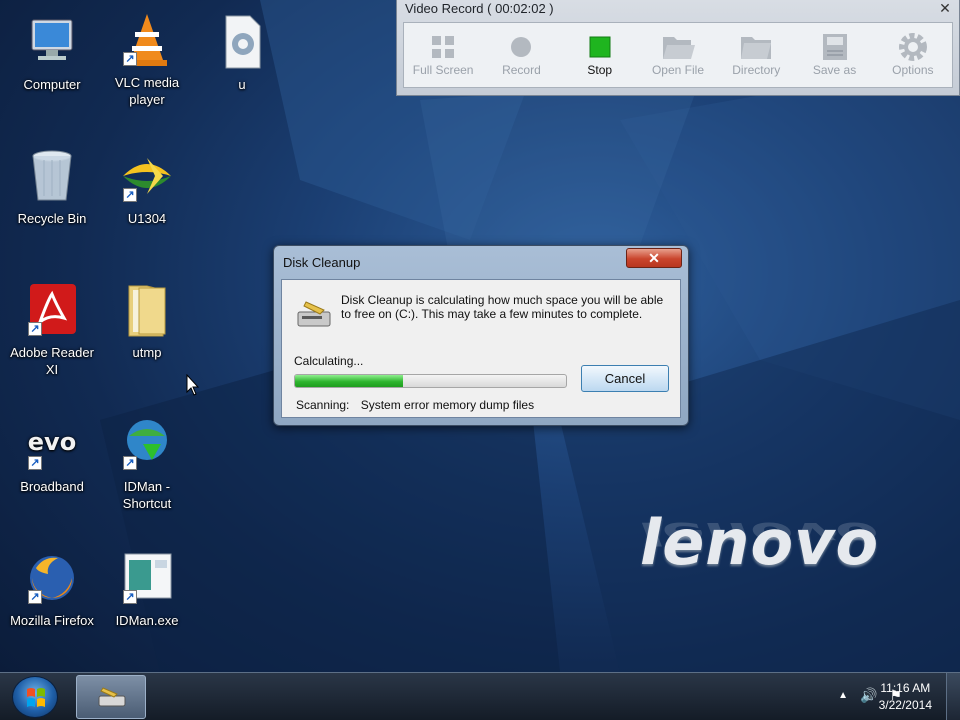 The image size is (960, 720). What do you see at coordinates (147, 91) in the screenshot?
I see `desktop-icon-label: VLC media player` at bounding box center [147, 91].